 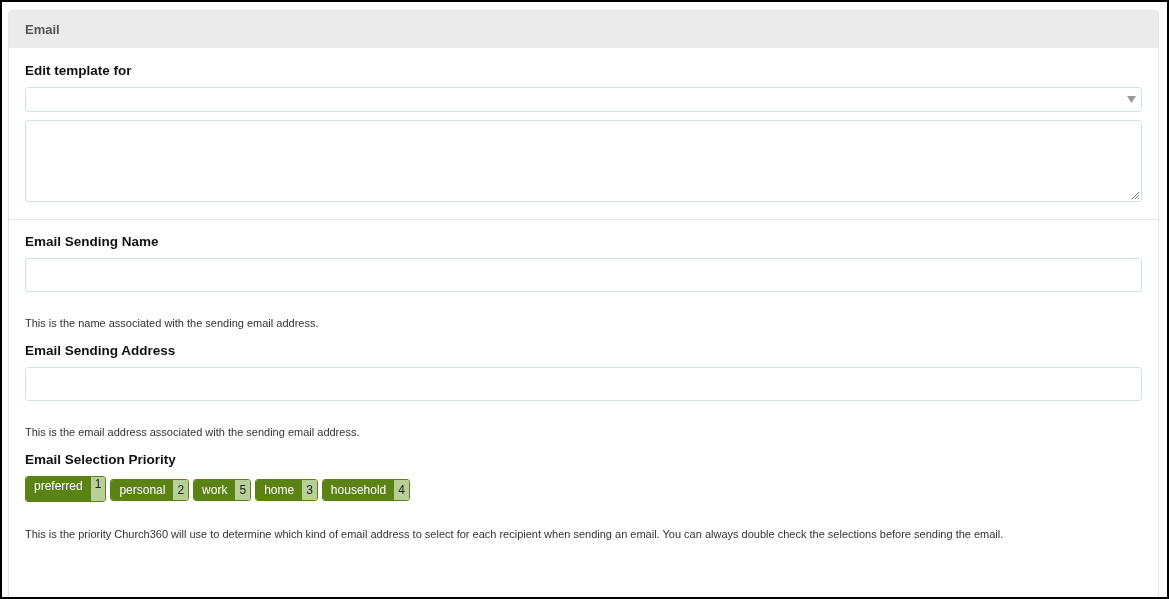 I want to click on help-text: This is the priority Church360 will use to determine which kind of email address to select for each recipient when sending an email. You can always double check the selections before sending the email., so click(x=515, y=534).